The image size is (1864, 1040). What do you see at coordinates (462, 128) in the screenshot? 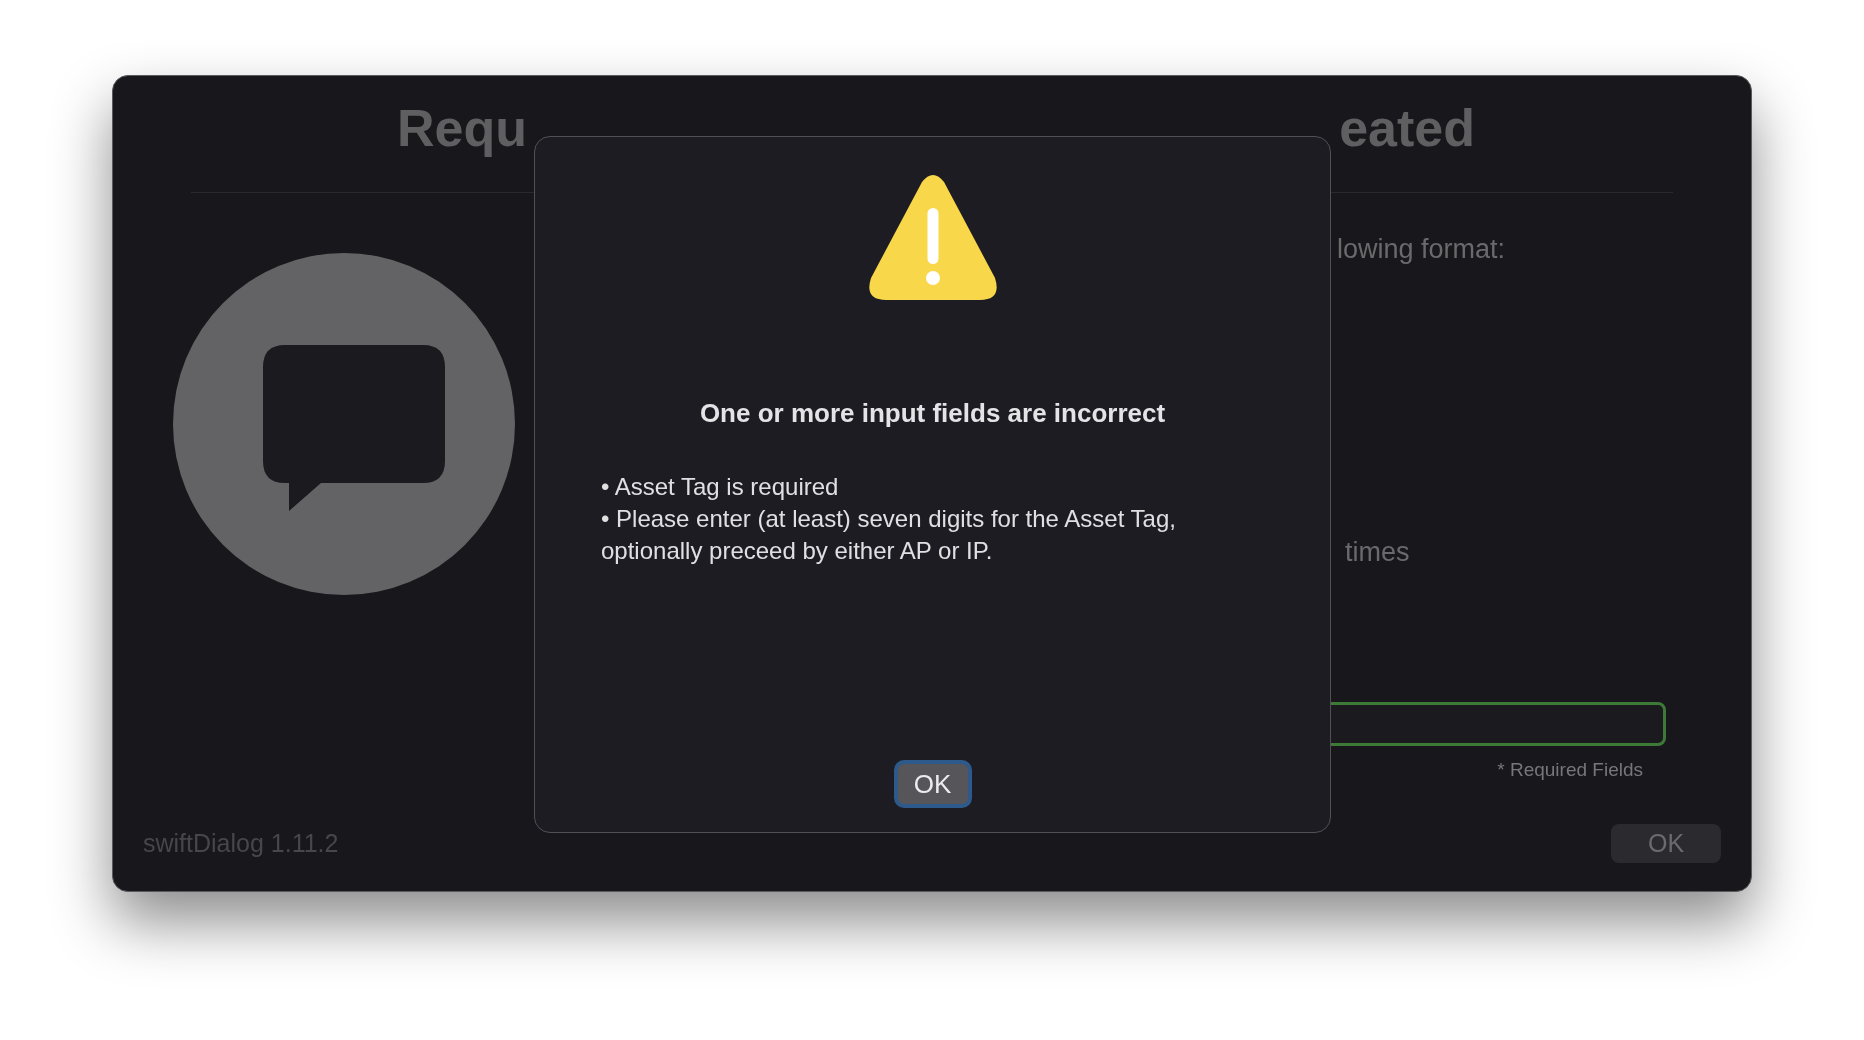
I see `window-title: Requ` at bounding box center [462, 128].